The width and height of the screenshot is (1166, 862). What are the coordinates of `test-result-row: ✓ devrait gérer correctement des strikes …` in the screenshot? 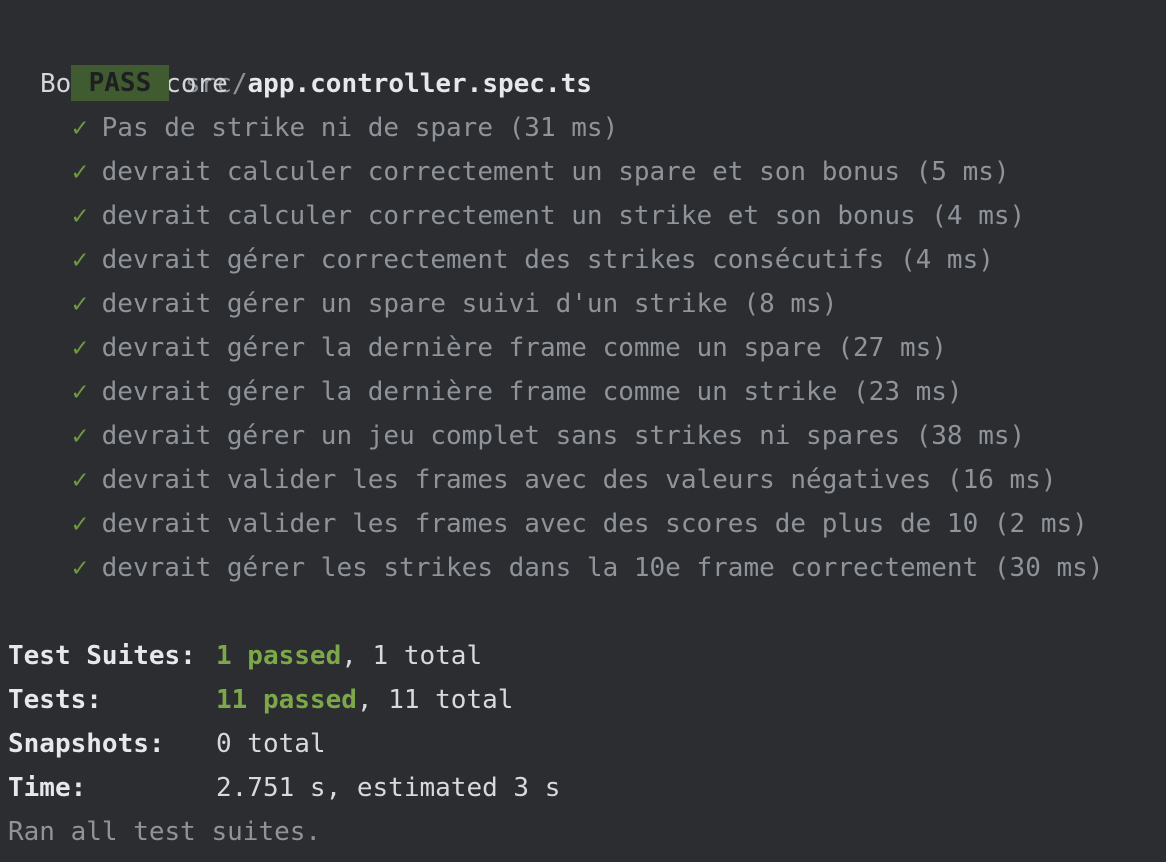 It's located at (583, 260).